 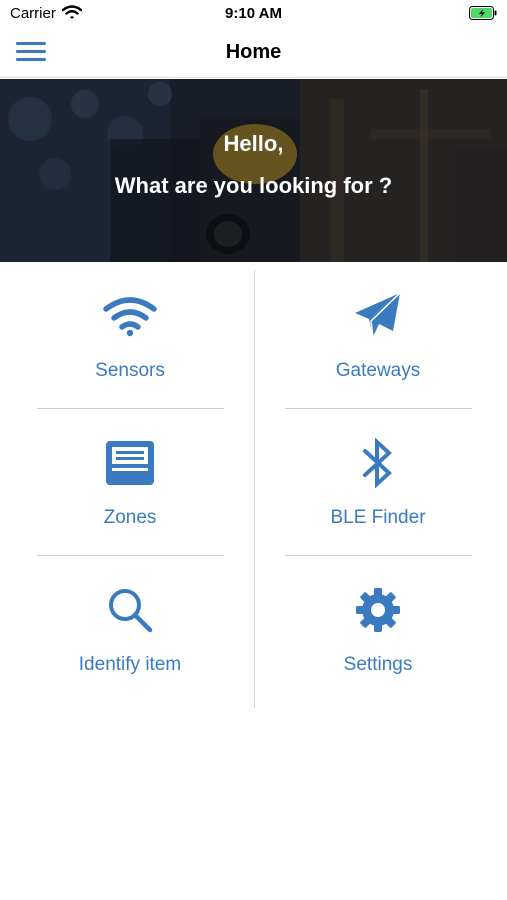 What do you see at coordinates (378, 610) in the screenshot?
I see `gear-icon` at bounding box center [378, 610].